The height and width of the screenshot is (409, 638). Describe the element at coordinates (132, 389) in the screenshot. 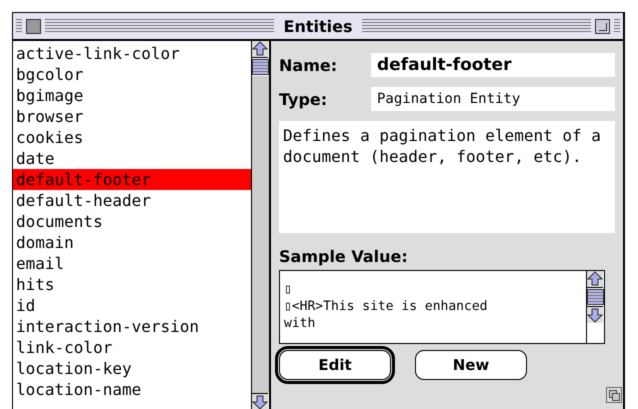

I see `list-item: location-name` at that location.